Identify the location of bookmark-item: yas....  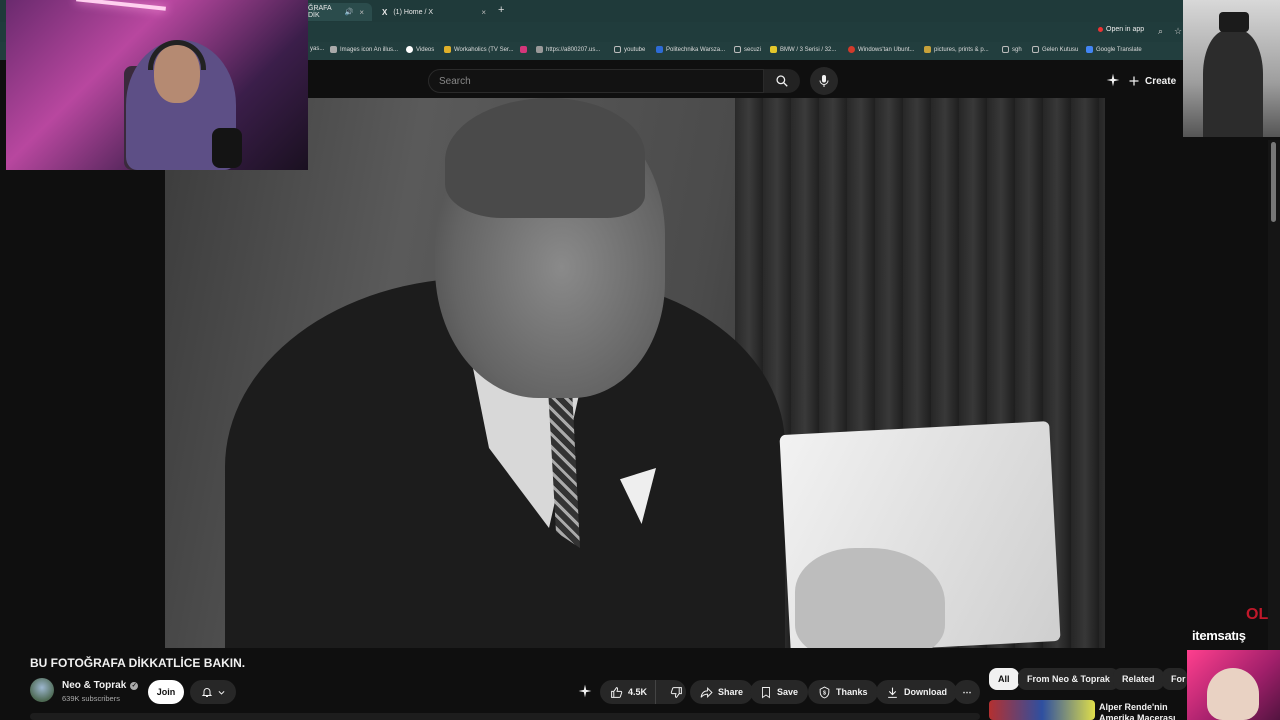
(317, 49).